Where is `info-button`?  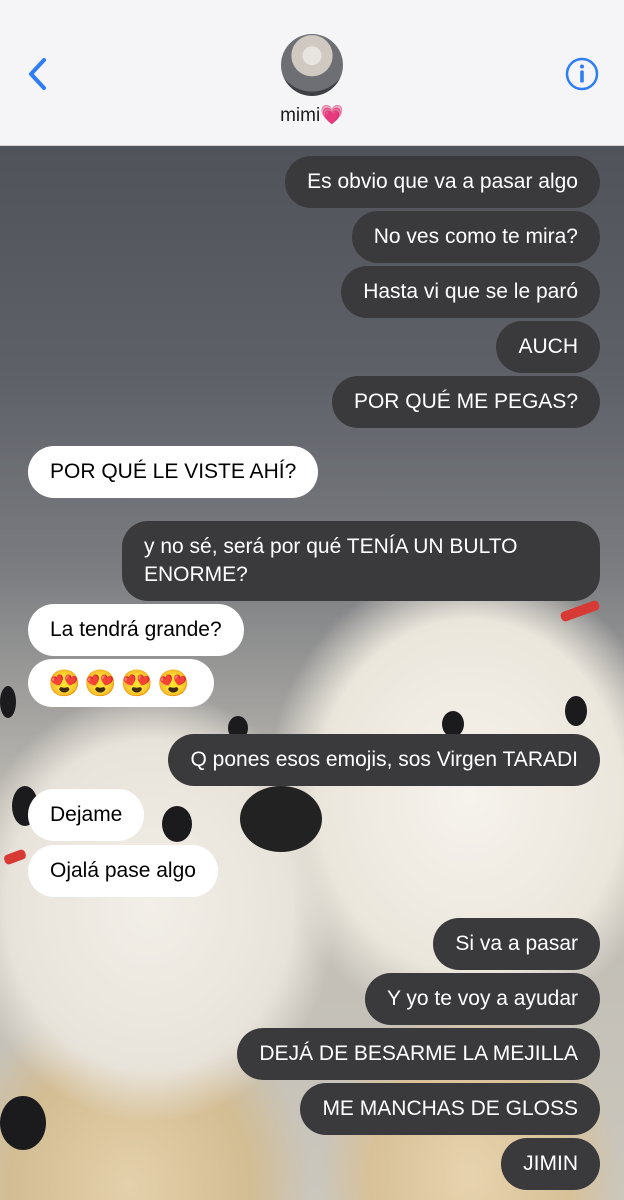
info-button is located at coordinates (582, 74).